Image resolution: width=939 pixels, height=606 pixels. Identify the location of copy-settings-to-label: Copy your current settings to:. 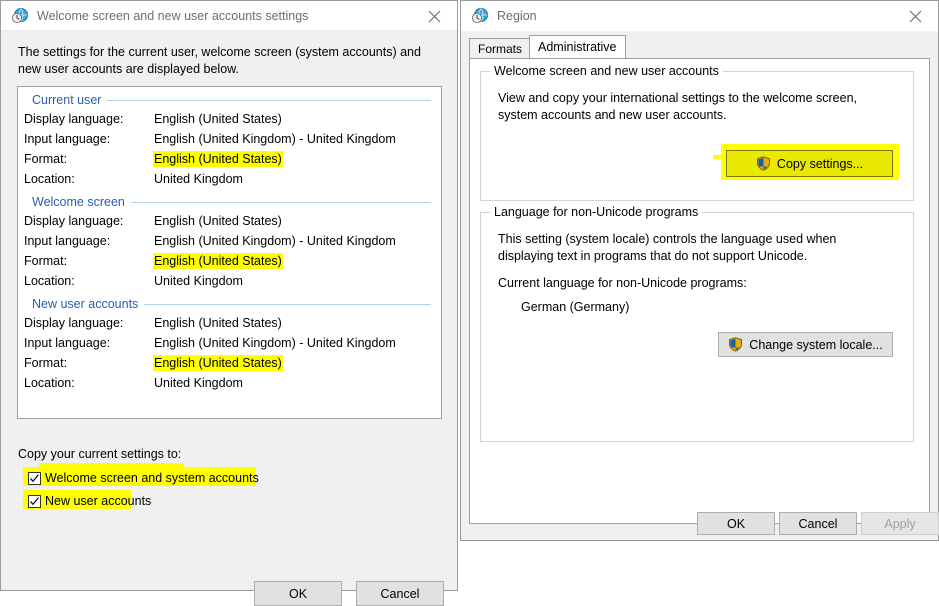
(100, 454).